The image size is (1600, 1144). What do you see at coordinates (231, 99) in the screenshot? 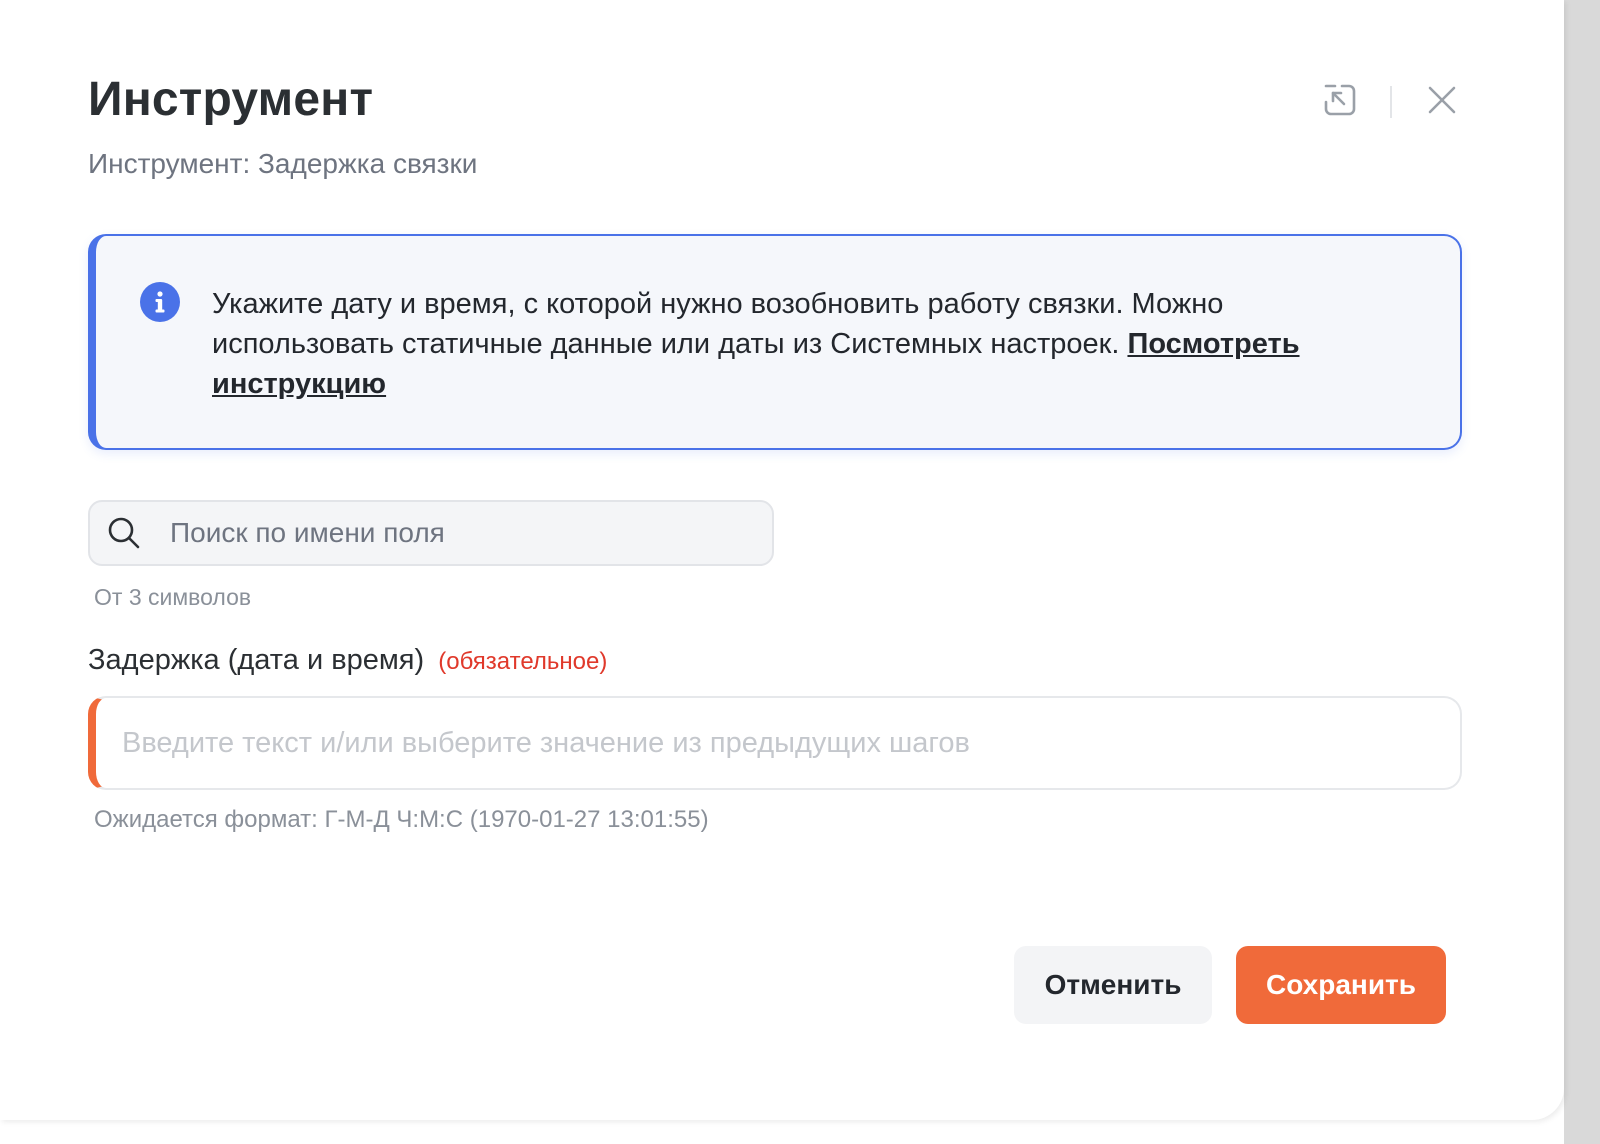
I see `dialog-title: Инструмент` at bounding box center [231, 99].